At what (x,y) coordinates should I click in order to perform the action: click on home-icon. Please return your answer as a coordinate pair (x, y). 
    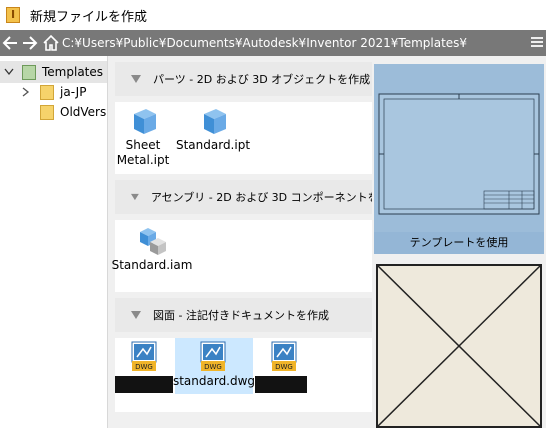
    Looking at the image, I should click on (51, 43).